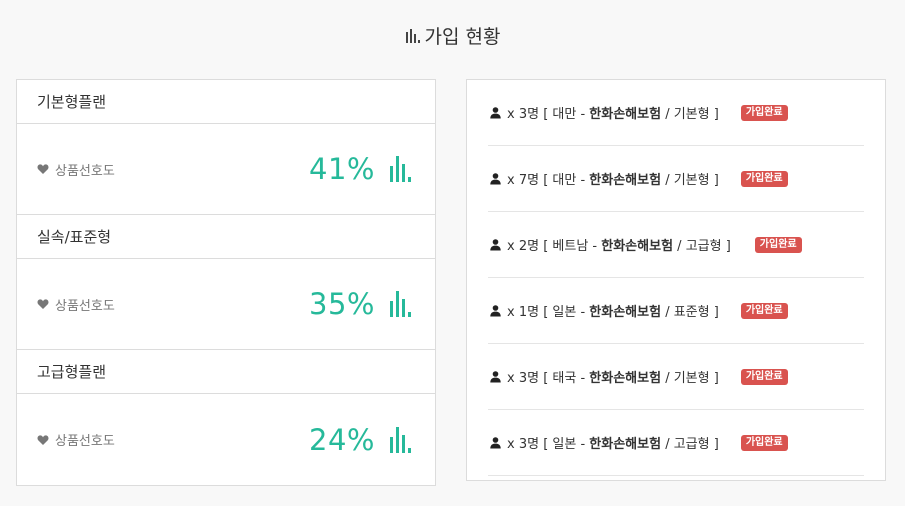 The image size is (905, 506). I want to click on preference-percent: 24%, so click(342, 439).